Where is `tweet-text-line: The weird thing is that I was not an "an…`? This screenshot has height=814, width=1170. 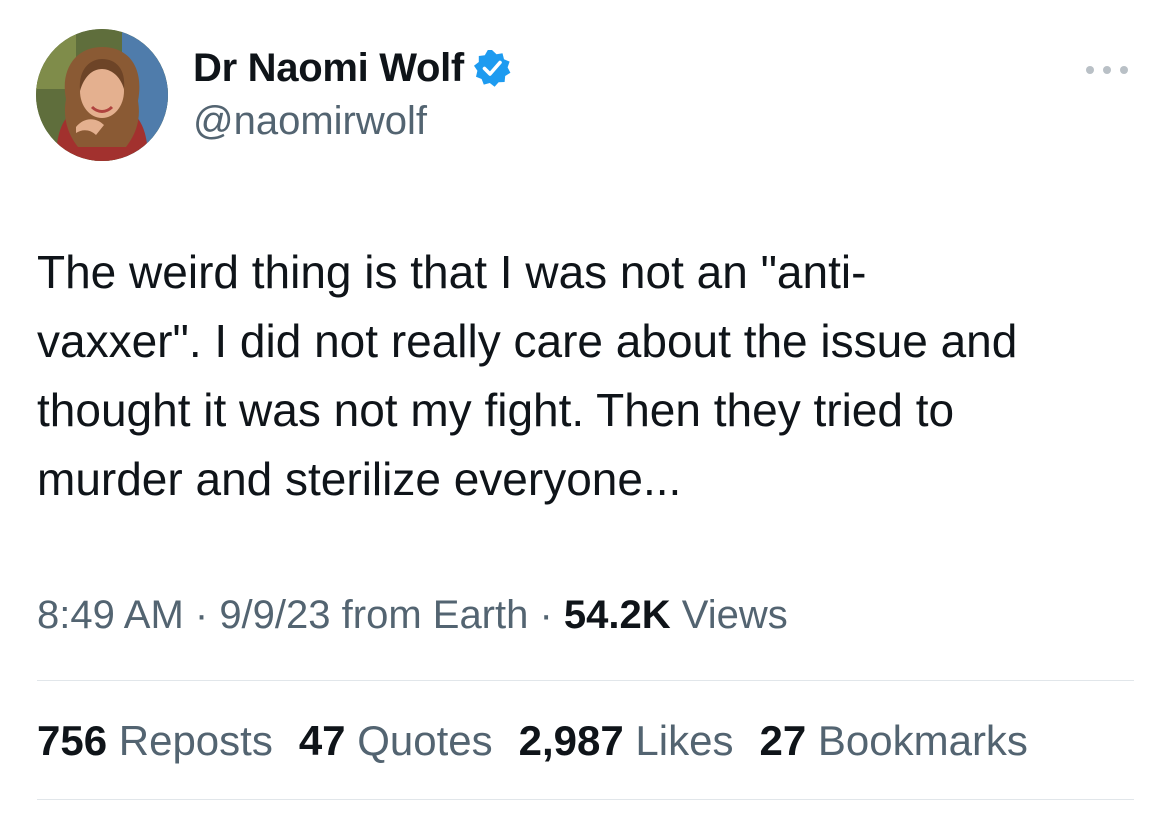 tweet-text-line: The weird thing is that I was not an "an… is located at coordinates (452, 272).